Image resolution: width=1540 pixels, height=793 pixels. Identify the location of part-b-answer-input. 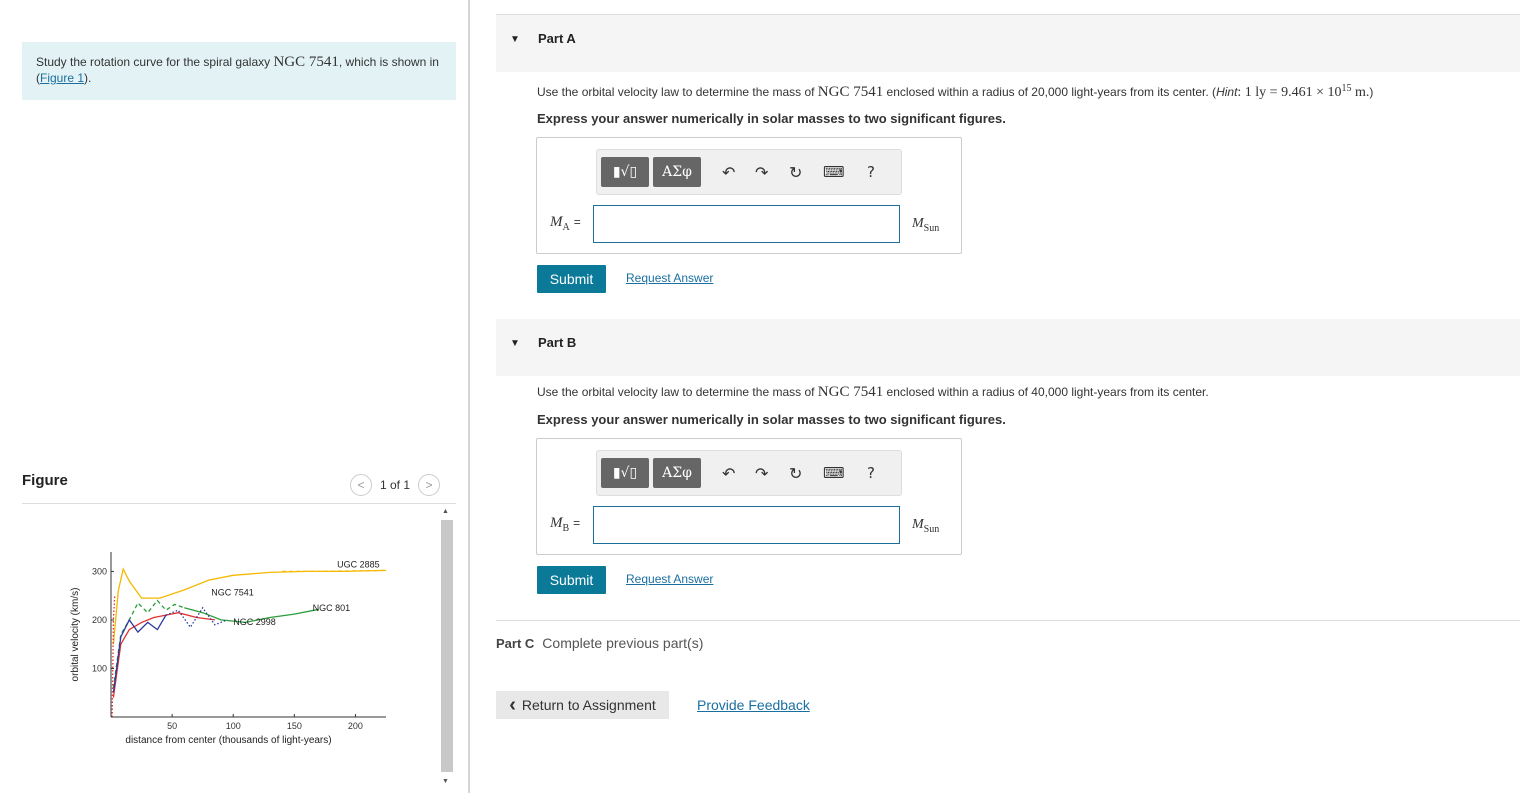
(746, 525).